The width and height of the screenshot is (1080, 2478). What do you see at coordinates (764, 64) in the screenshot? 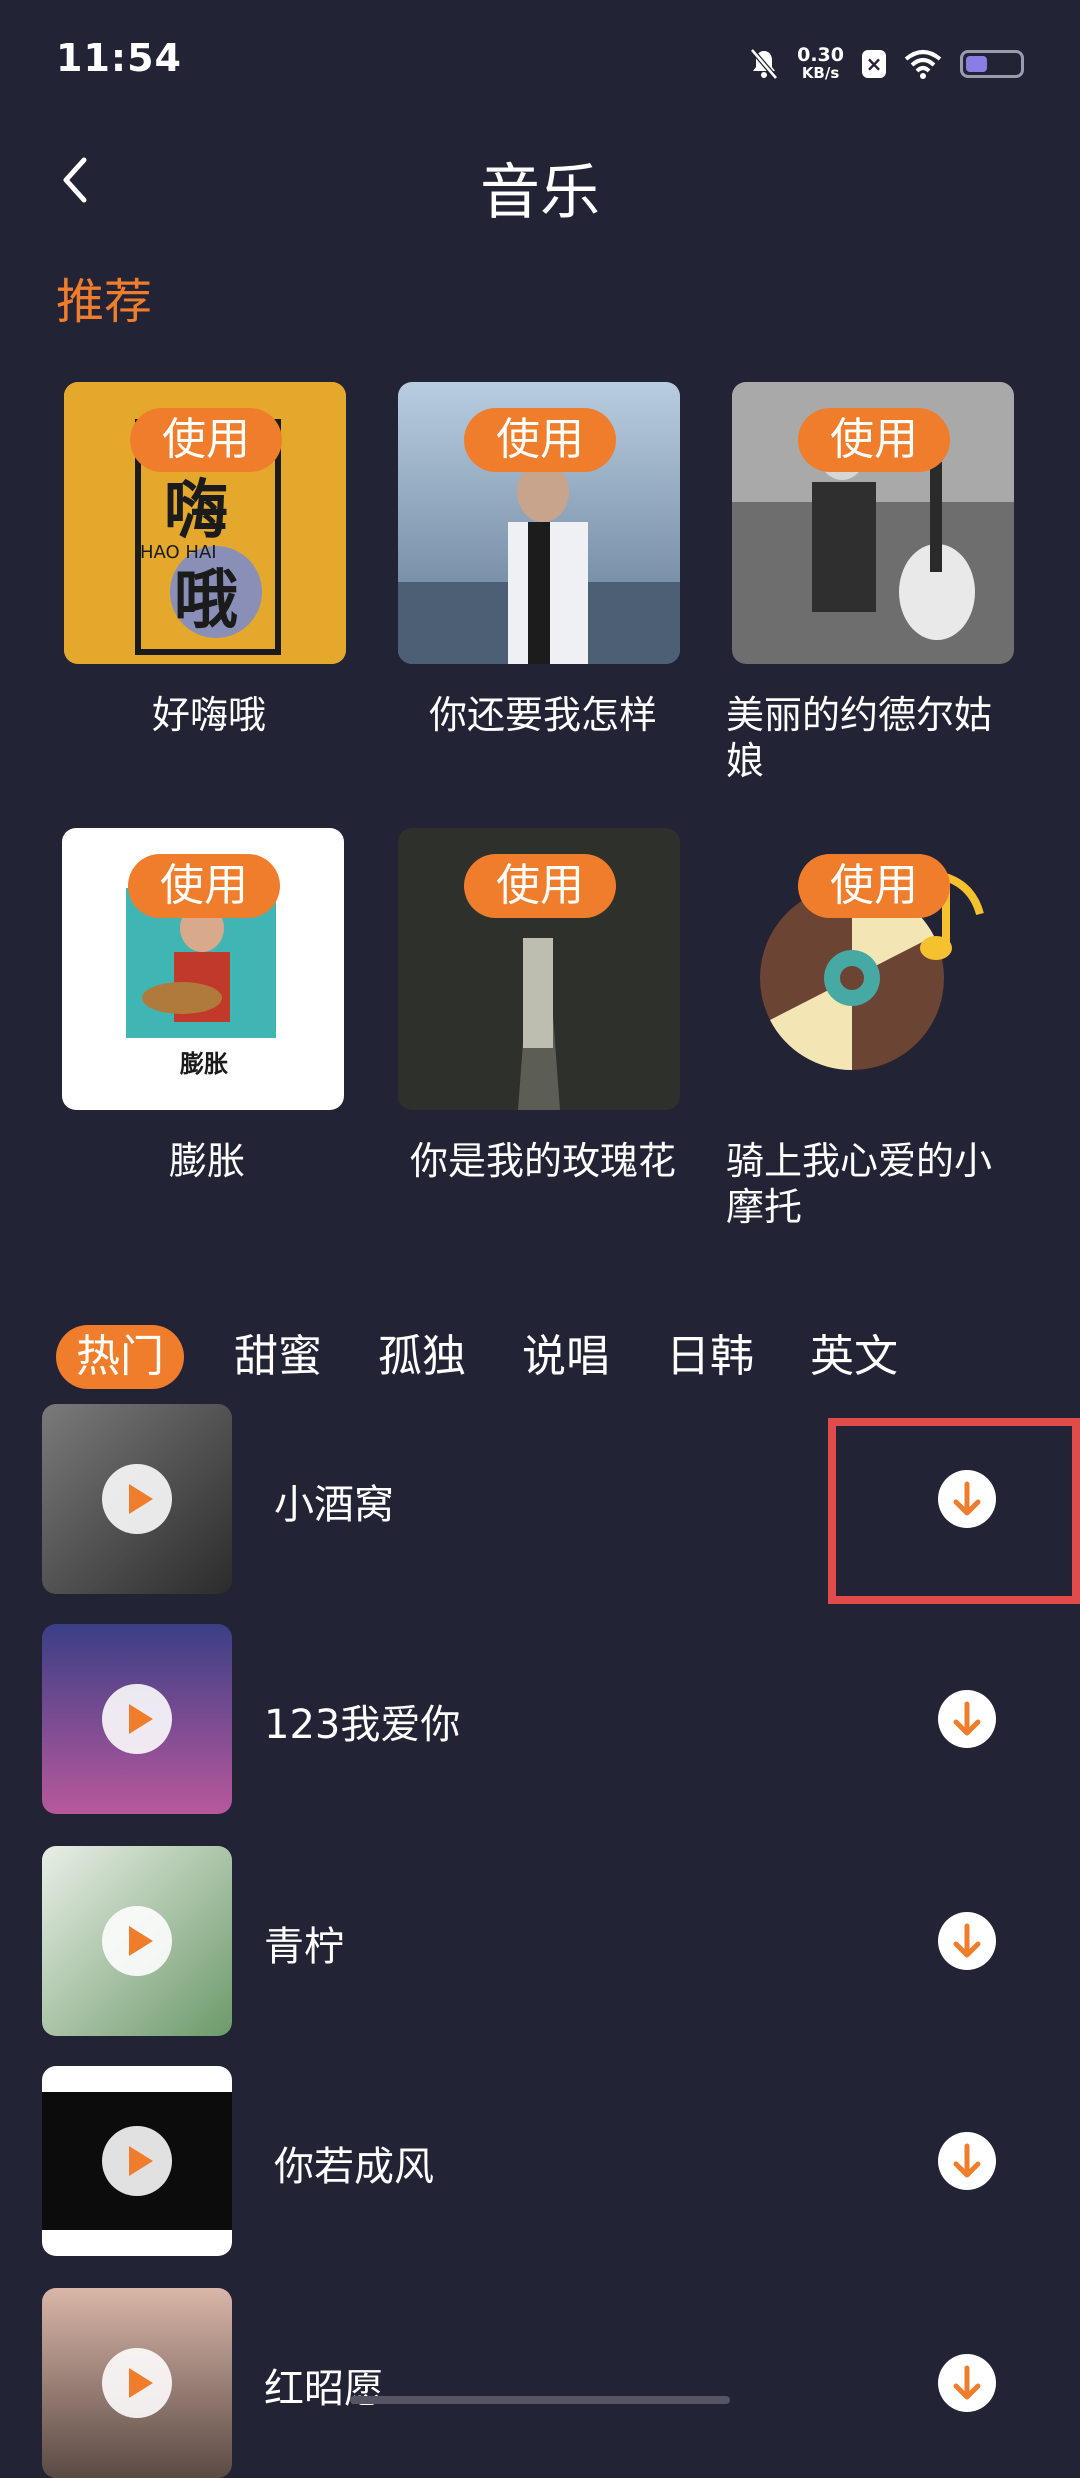
I see `bell-muted-icon` at bounding box center [764, 64].